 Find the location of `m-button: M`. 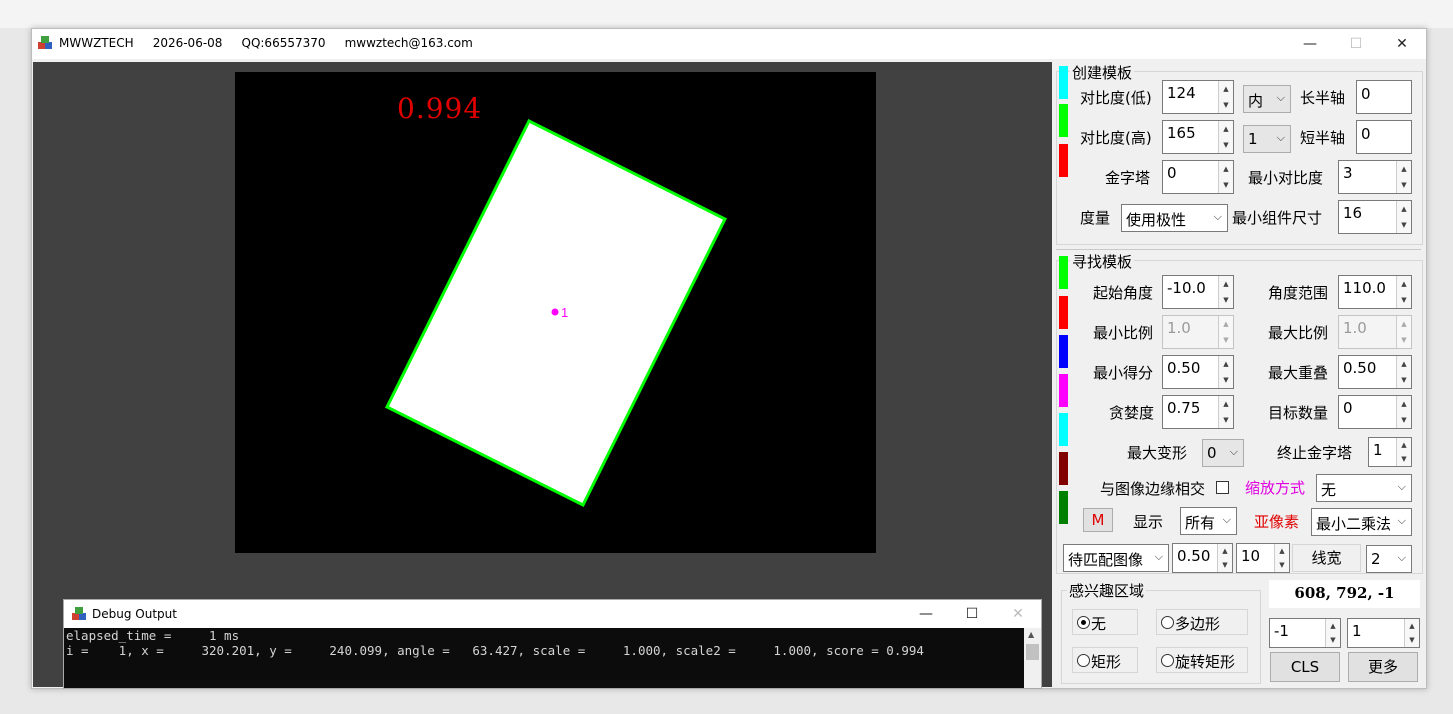

m-button: M is located at coordinates (1098, 520).